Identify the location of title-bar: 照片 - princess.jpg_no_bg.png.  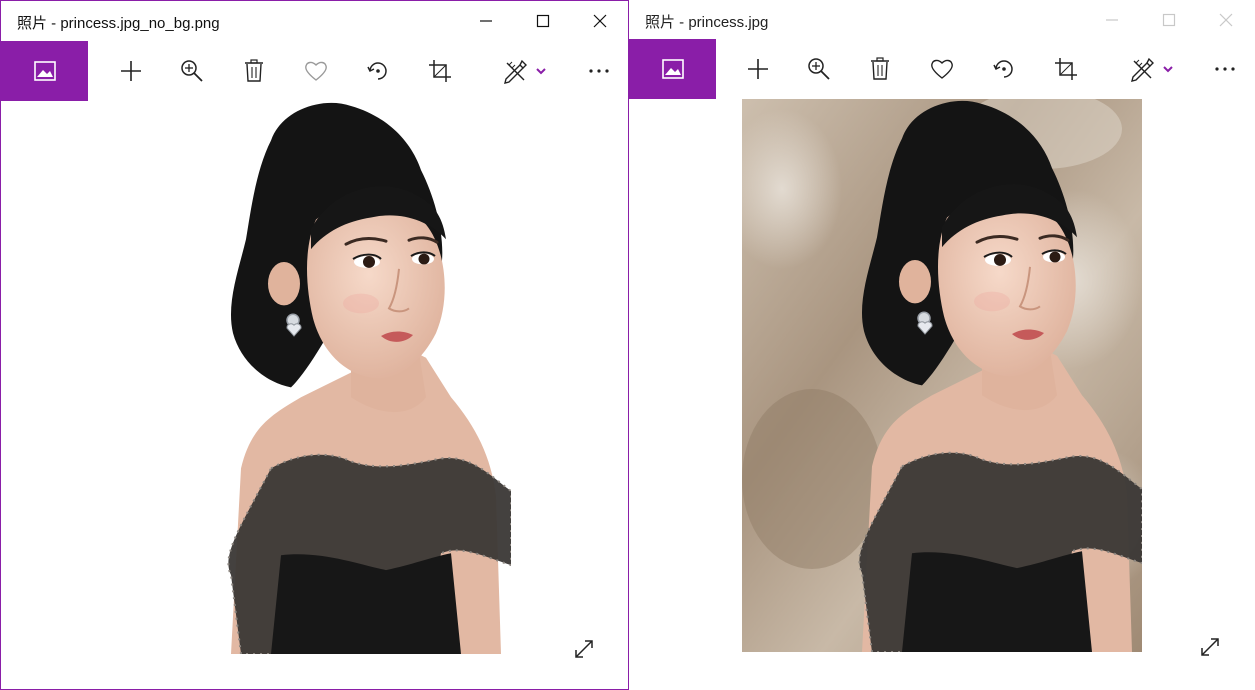
(314, 21).